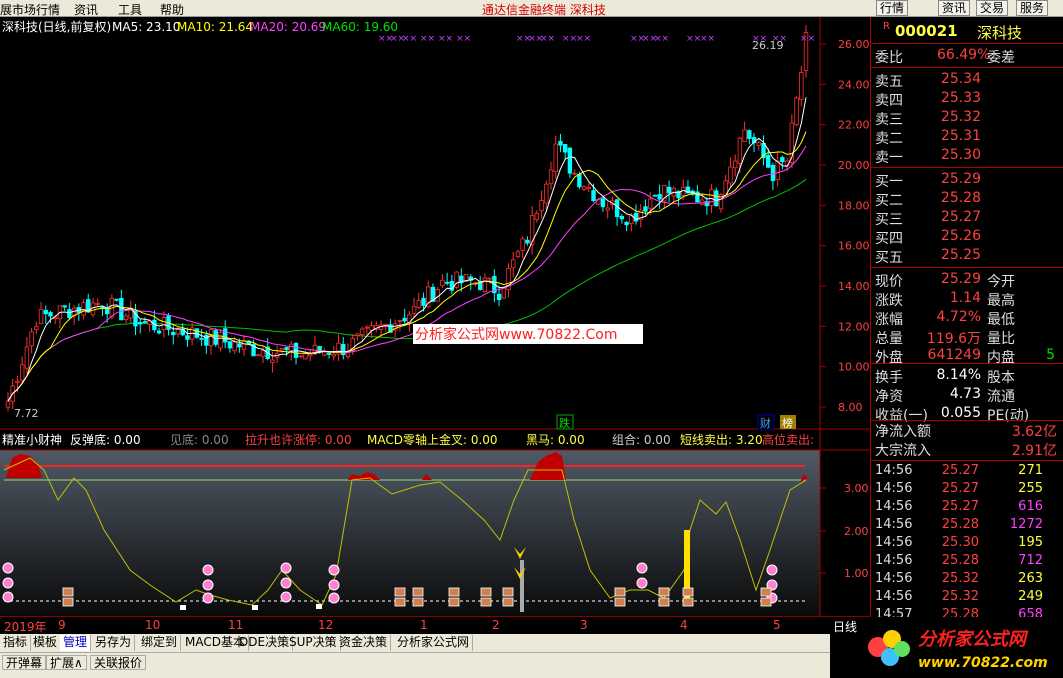 This screenshot has width=1063, height=678. I want to click on weibi-row: 委比 66.49% 委差, so click(966, 56).